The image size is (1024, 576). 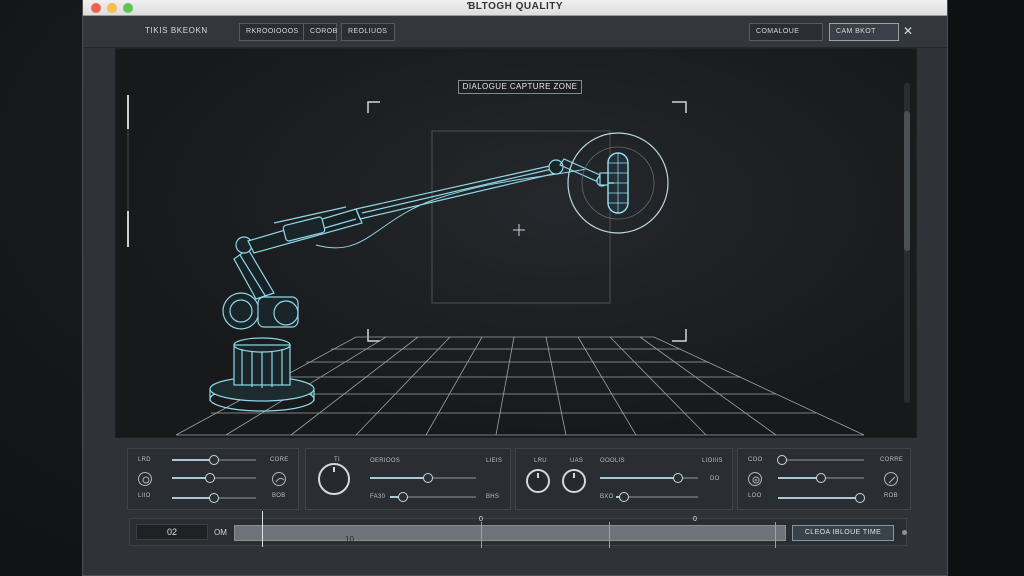 I want to click on panel1-label-right-top: CORE, so click(x=279, y=460).